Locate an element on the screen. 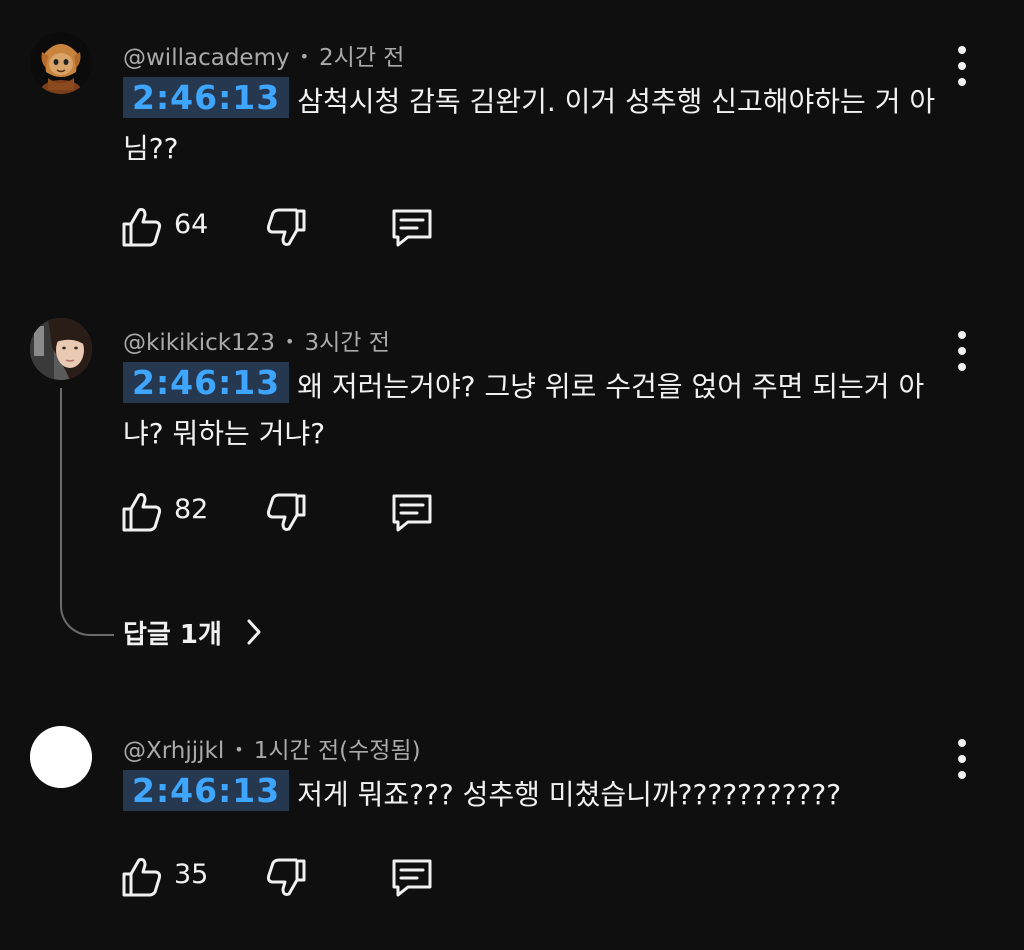 Image resolution: width=1024 pixels, height=950 pixels. username: @Xrhjjjkl is located at coordinates (173, 751).